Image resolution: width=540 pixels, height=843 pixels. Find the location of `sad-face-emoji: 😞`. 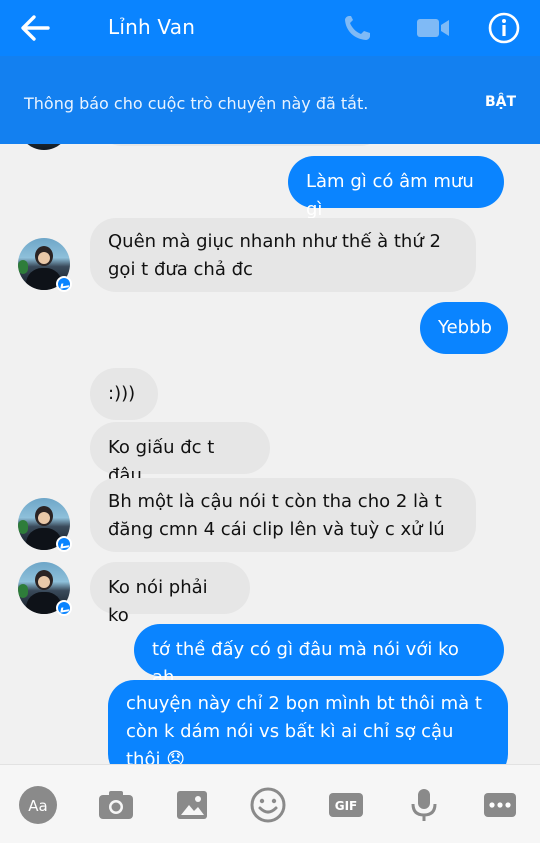

sad-face-emoji: 😞 is located at coordinates (175, 756).